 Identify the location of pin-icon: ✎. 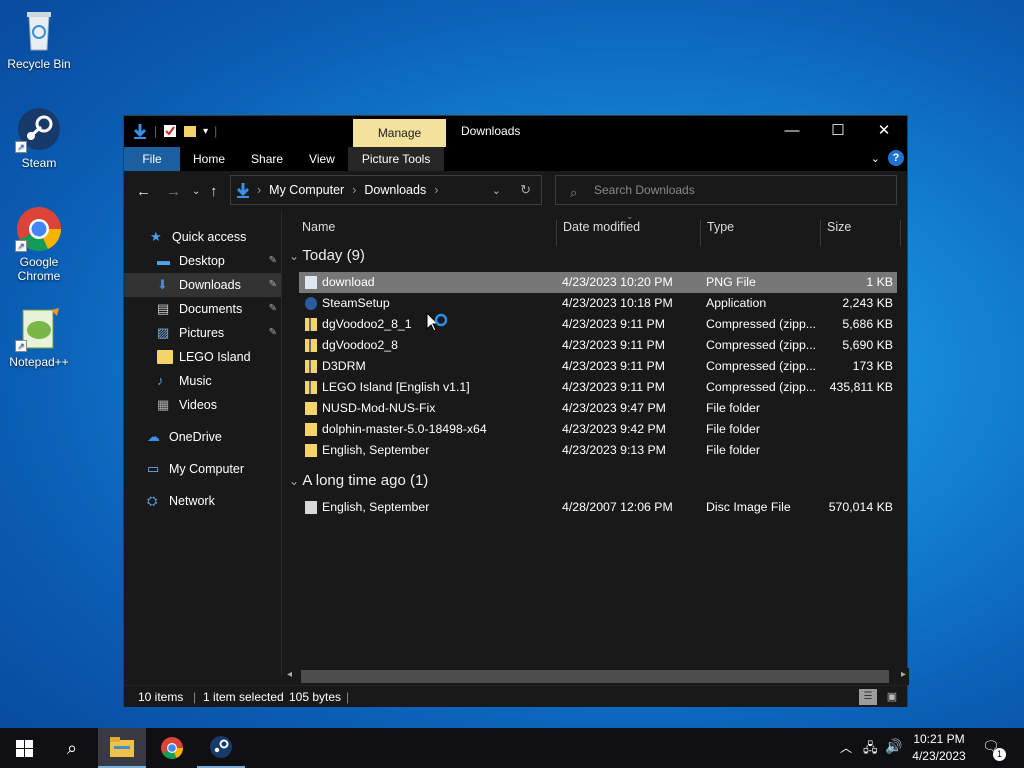
(272, 260).